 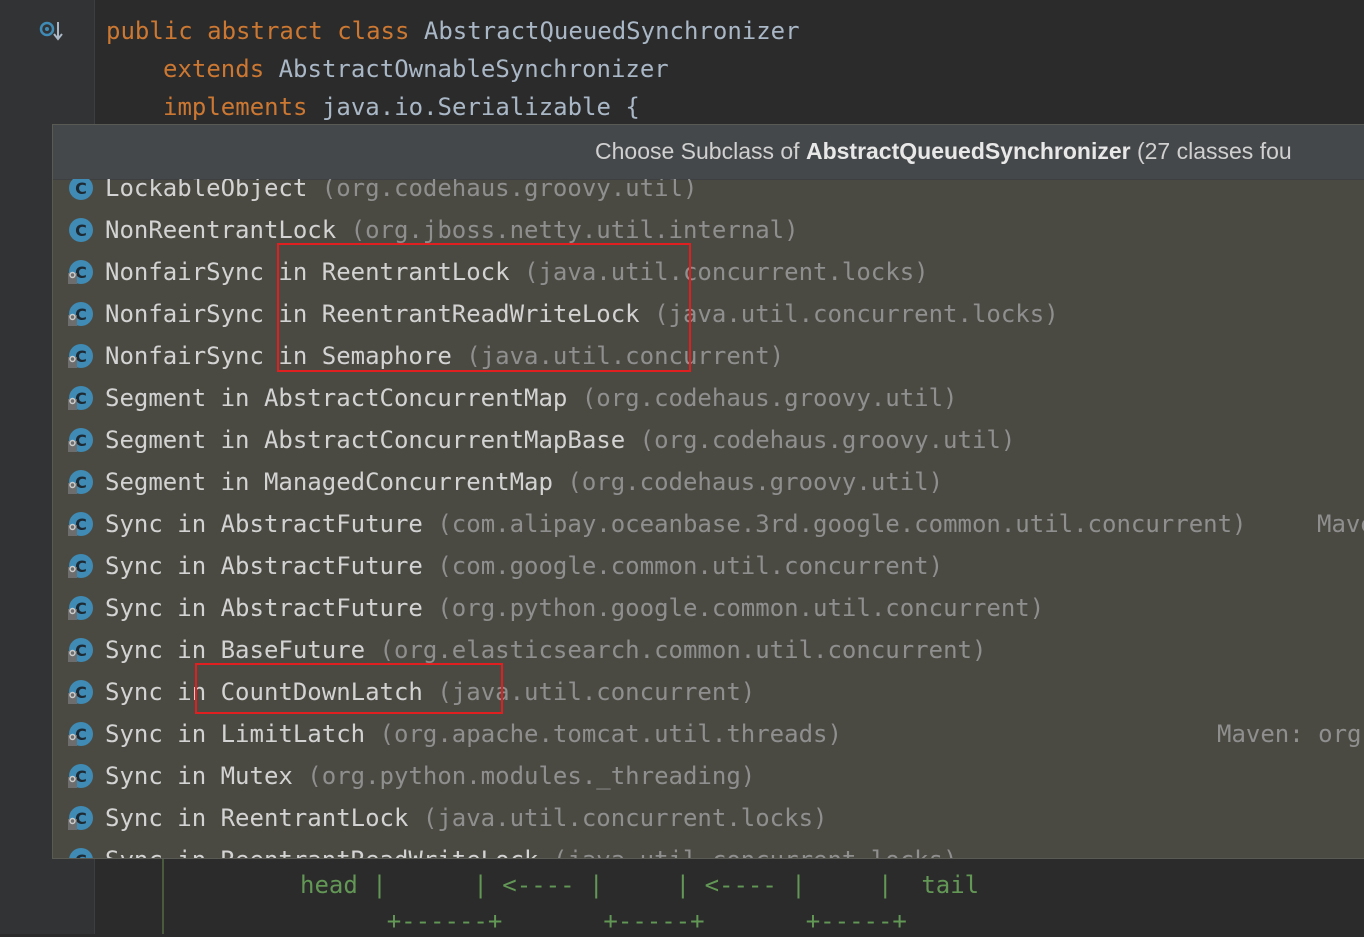 I want to click on indent-guide, so click(x=163, y=896).